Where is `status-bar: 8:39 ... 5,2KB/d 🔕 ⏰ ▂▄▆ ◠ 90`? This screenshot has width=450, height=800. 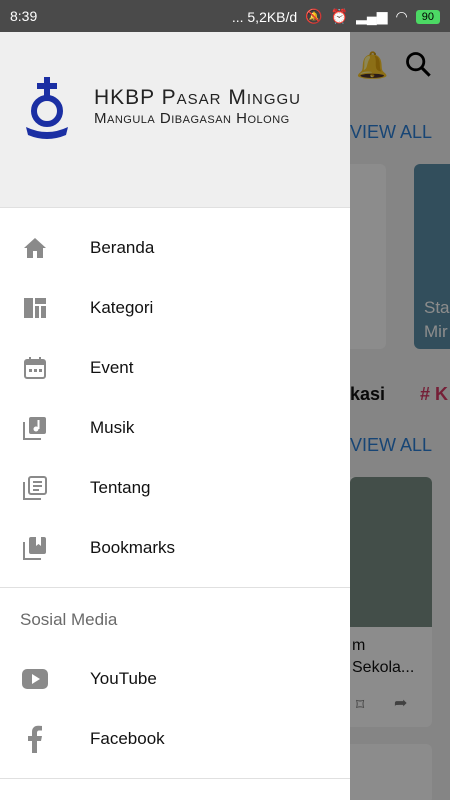
status-bar: 8:39 ... 5,2KB/d 🔕 ⏰ ▂▄▆ ◠ 90 is located at coordinates (225, 16).